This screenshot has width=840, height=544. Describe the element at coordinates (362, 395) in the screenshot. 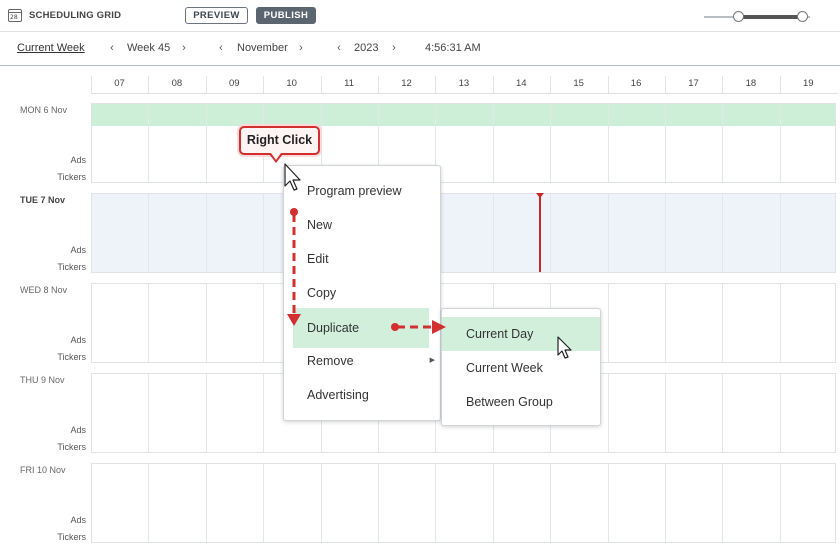

I see `menu-item-advertising: Advertising` at that location.